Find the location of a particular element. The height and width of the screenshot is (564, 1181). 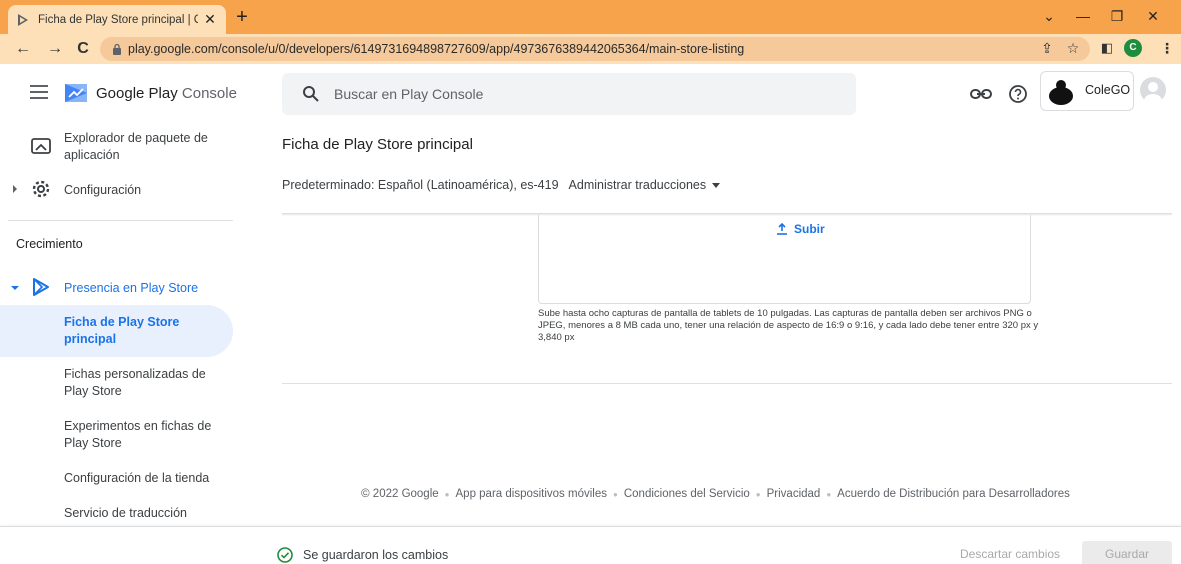

app-bundle-explorer-icon is located at coordinates (41, 146).